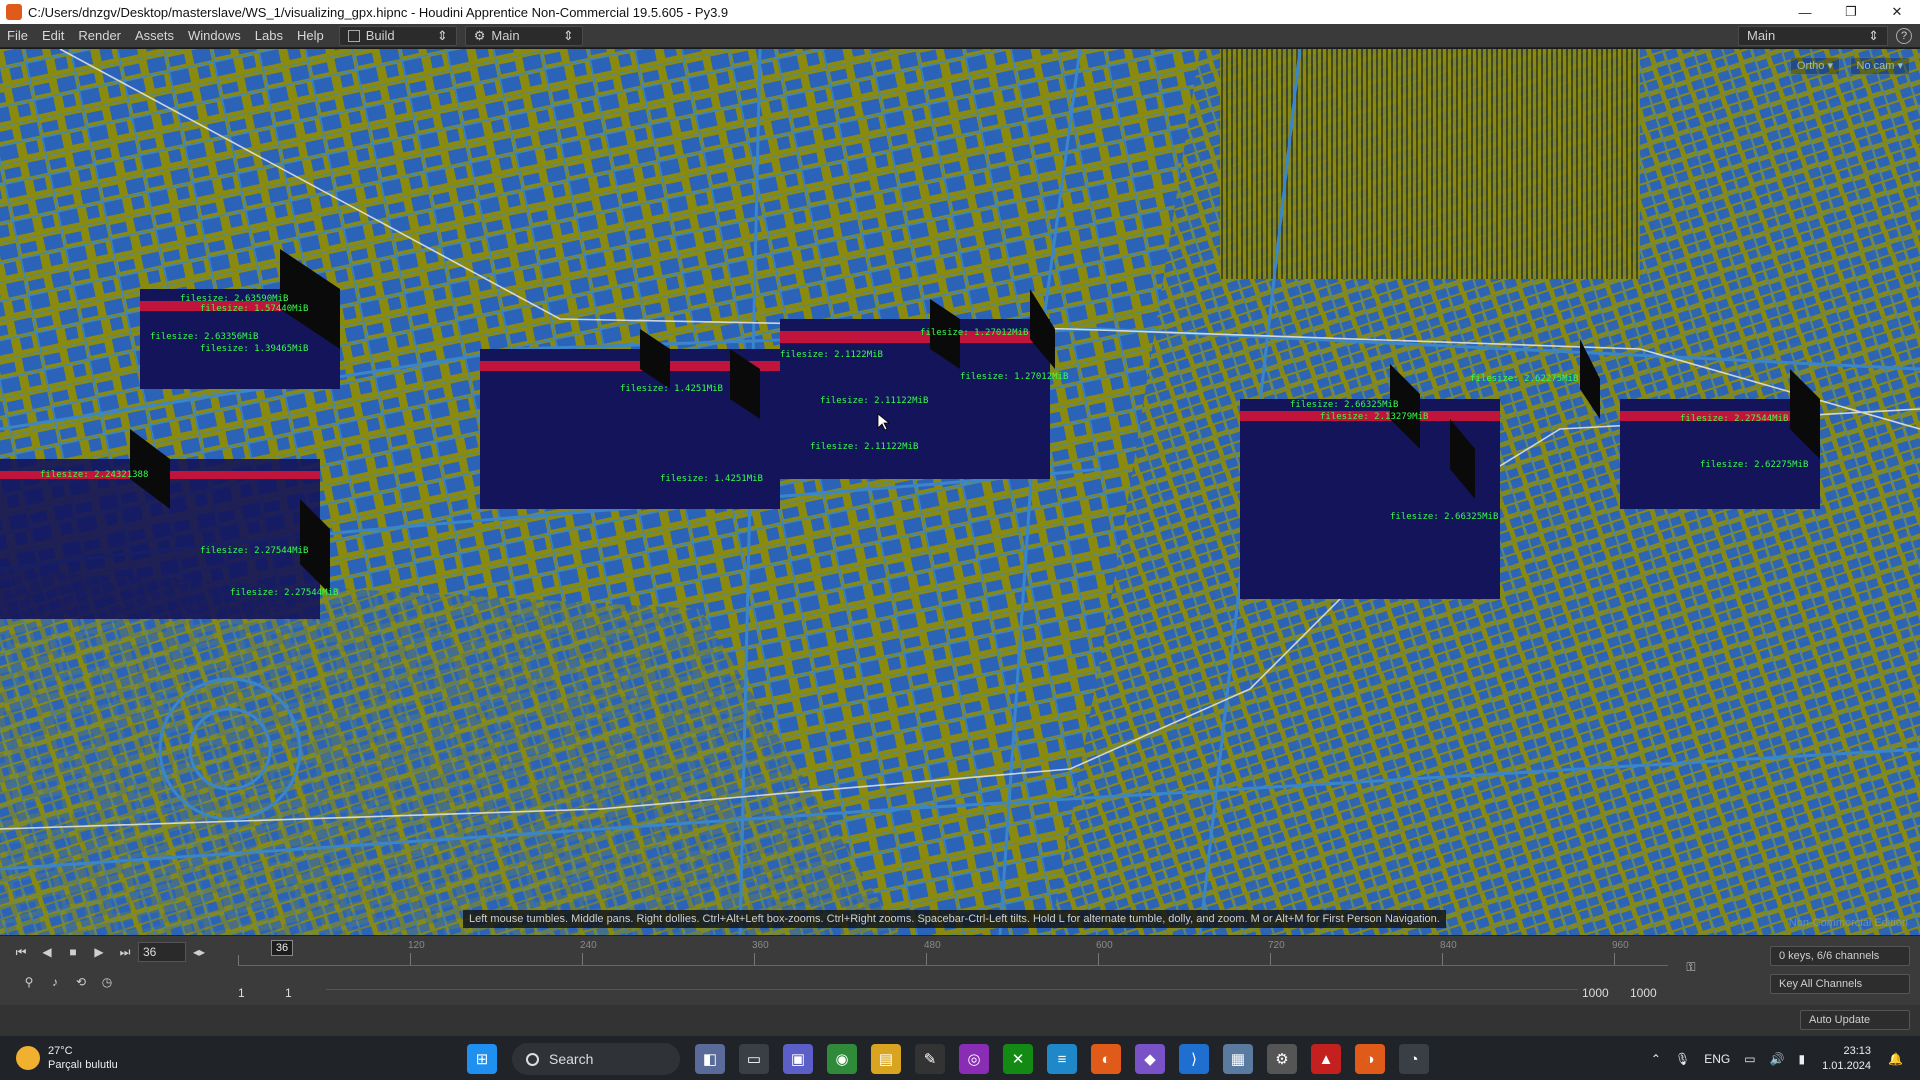  Describe the element at coordinates (29, 982) in the screenshot. I see `realtime-toggle-icon: ⚲` at that location.